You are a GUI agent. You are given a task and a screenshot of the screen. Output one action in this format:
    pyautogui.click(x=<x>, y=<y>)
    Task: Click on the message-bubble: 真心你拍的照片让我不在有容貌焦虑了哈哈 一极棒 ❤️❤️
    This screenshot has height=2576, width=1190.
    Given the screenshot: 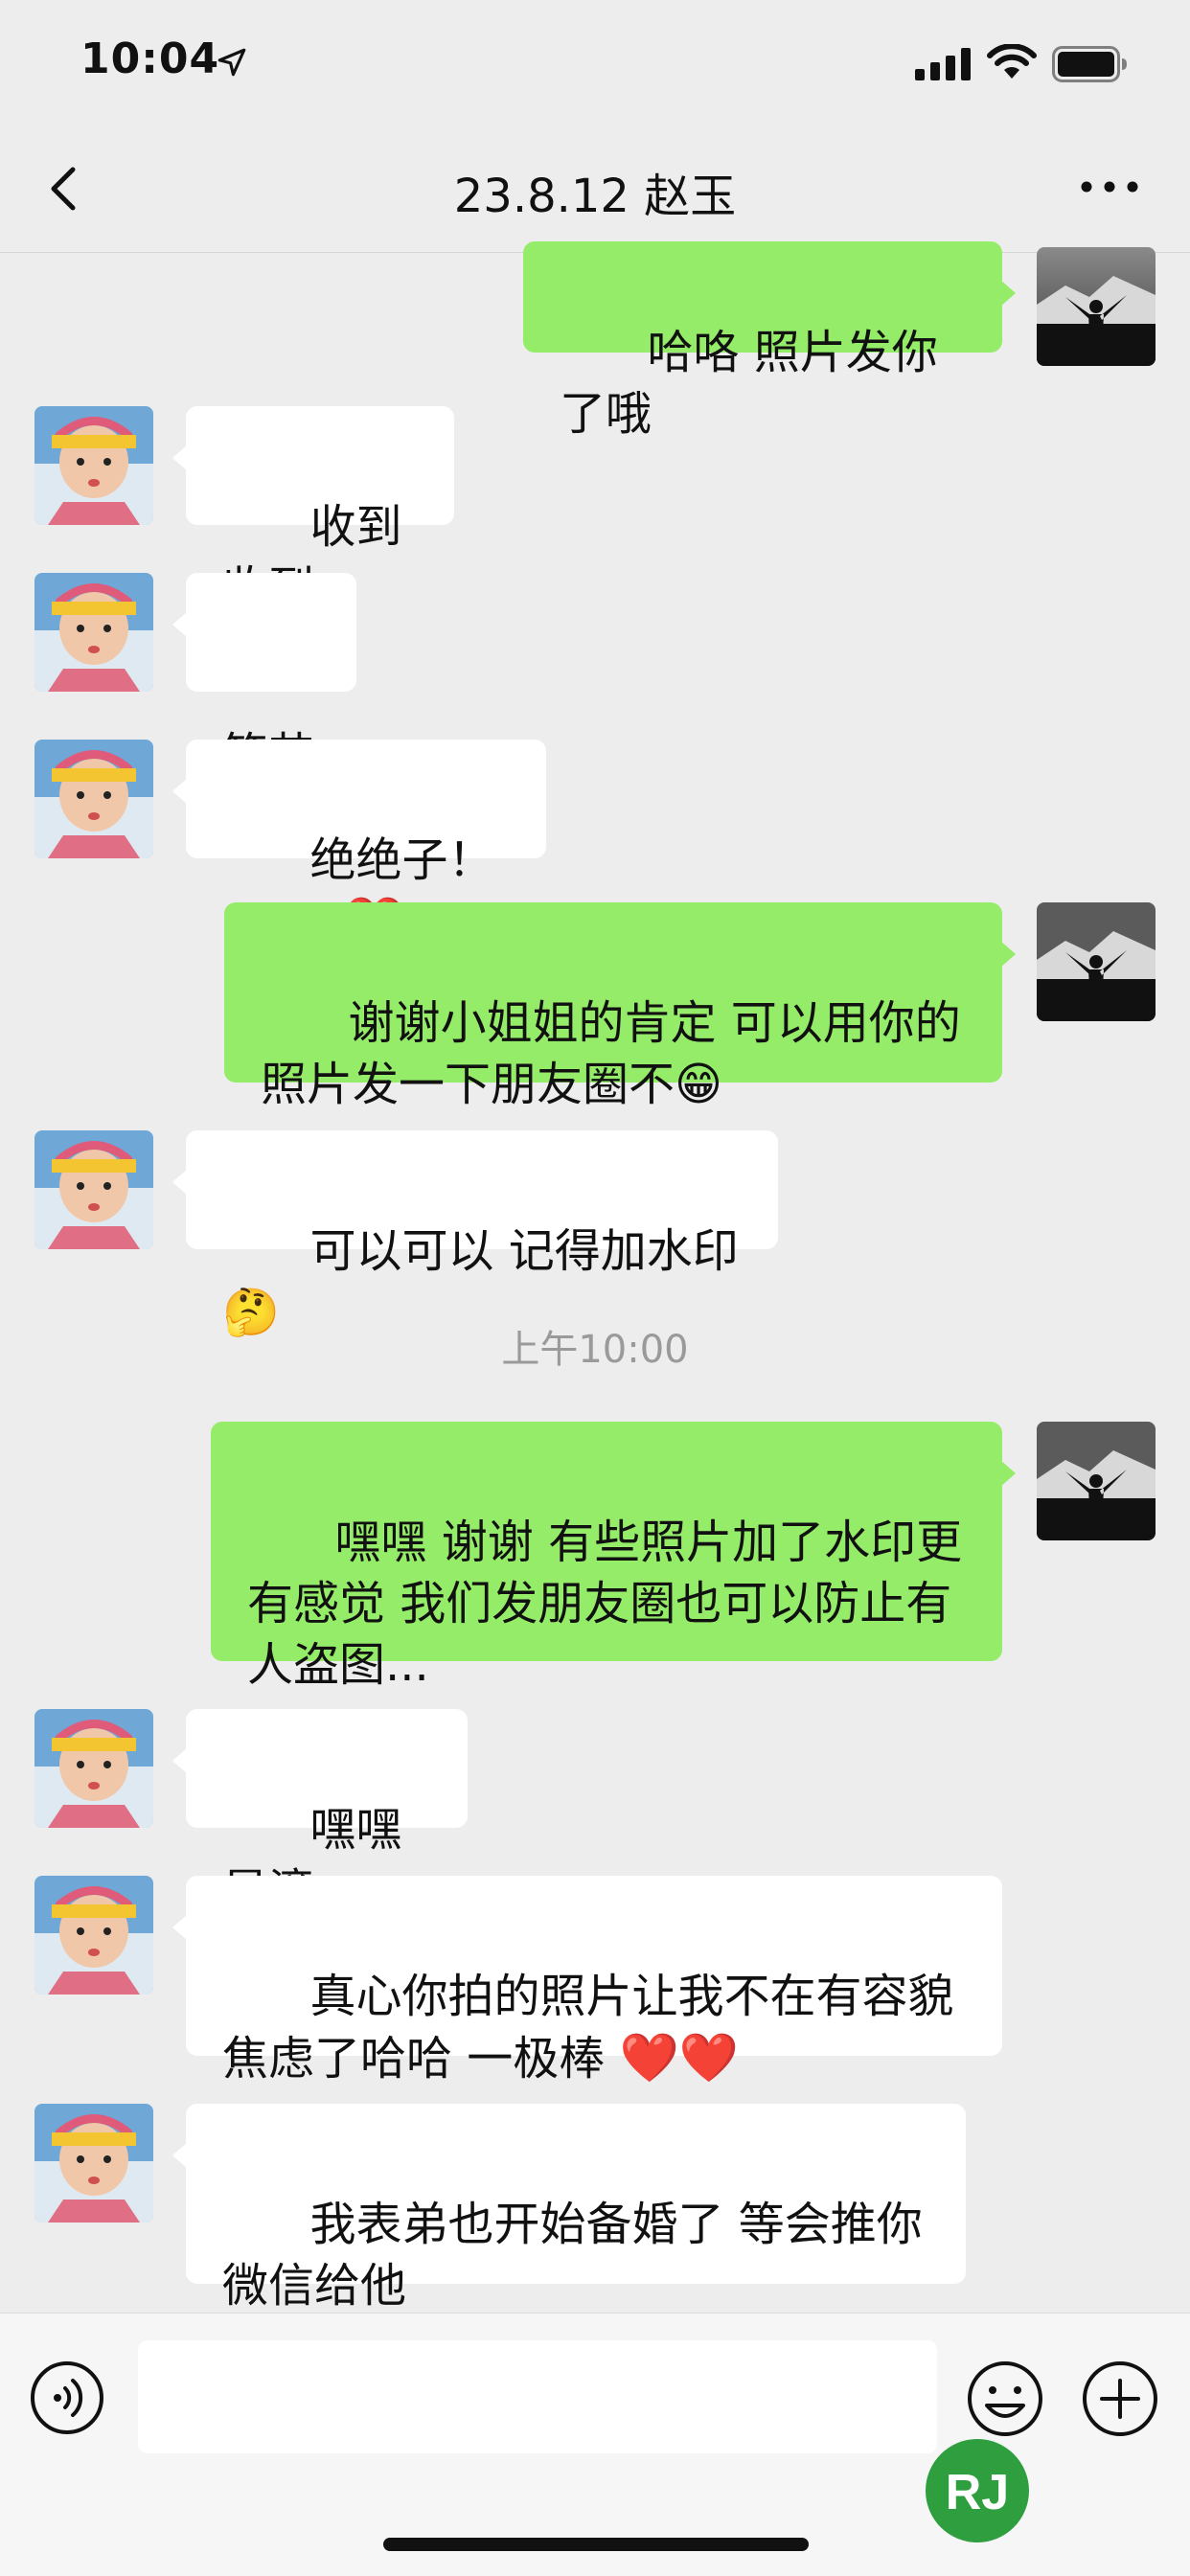 What is the action you would take?
    pyautogui.click(x=587, y=1981)
    